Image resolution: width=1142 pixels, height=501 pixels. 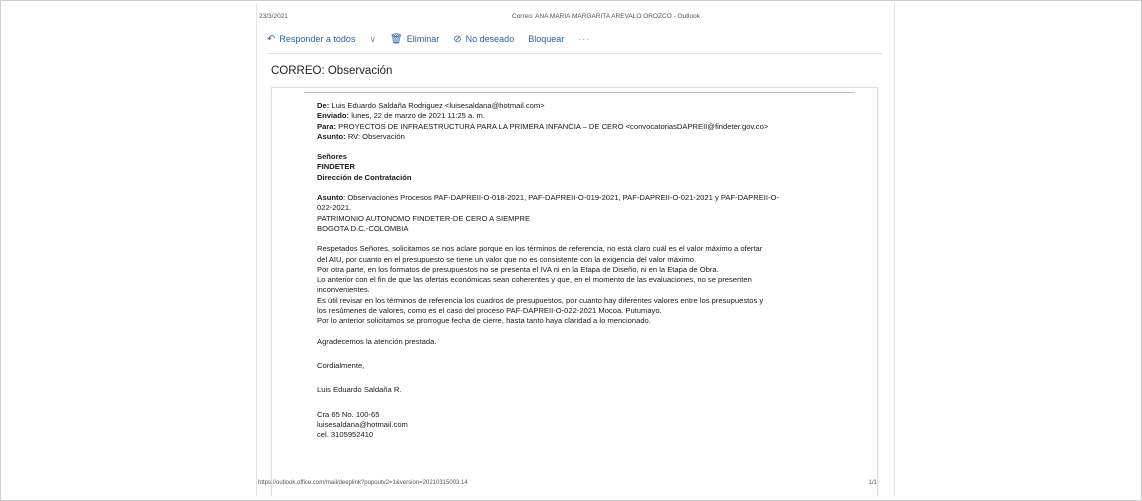 I want to click on phone-line: cel. 3105952410, so click(x=345, y=435).